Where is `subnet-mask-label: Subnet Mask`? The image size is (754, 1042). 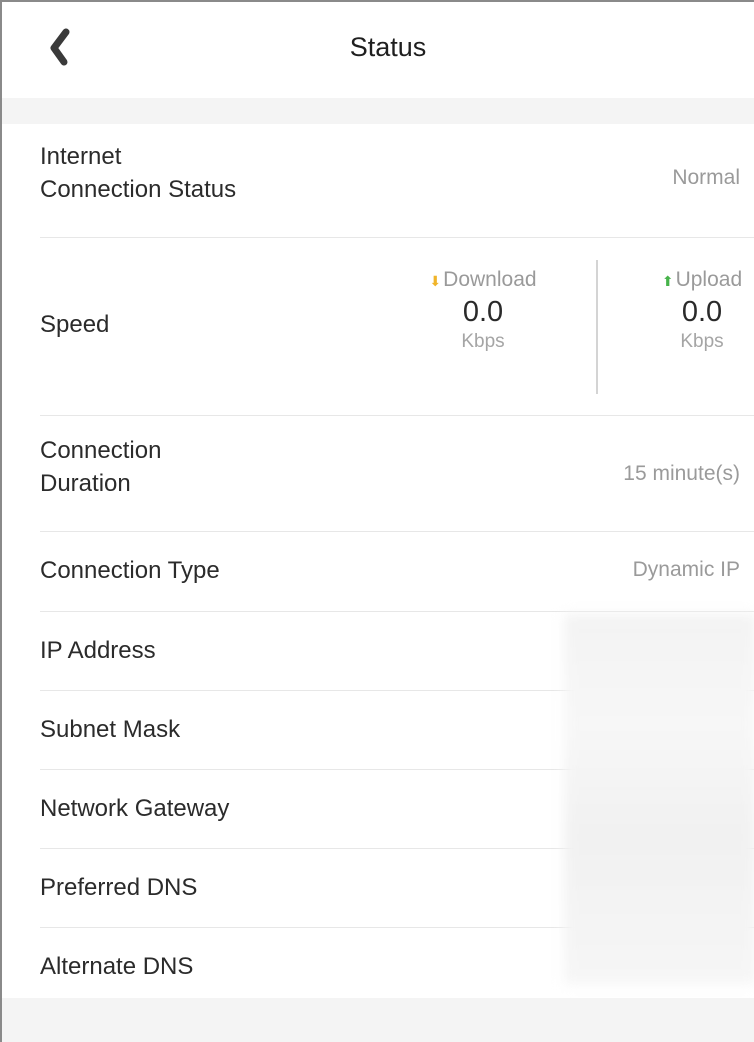 subnet-mask-label: Subnet Mask is located at coordinates (110, 729).